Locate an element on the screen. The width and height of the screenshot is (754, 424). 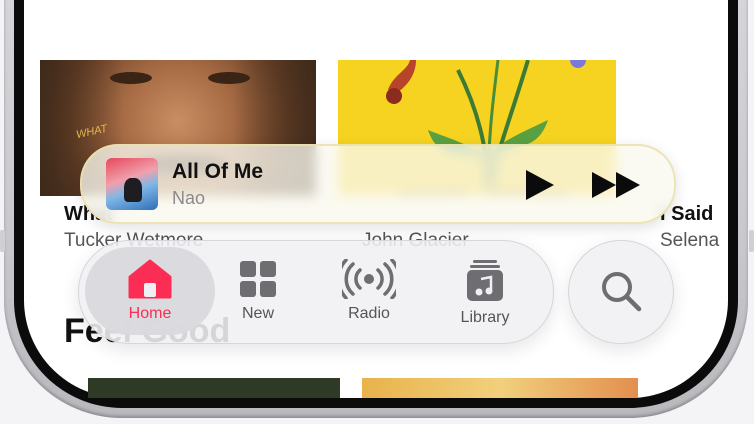
side-button-right is located at coordinates (751, 241).